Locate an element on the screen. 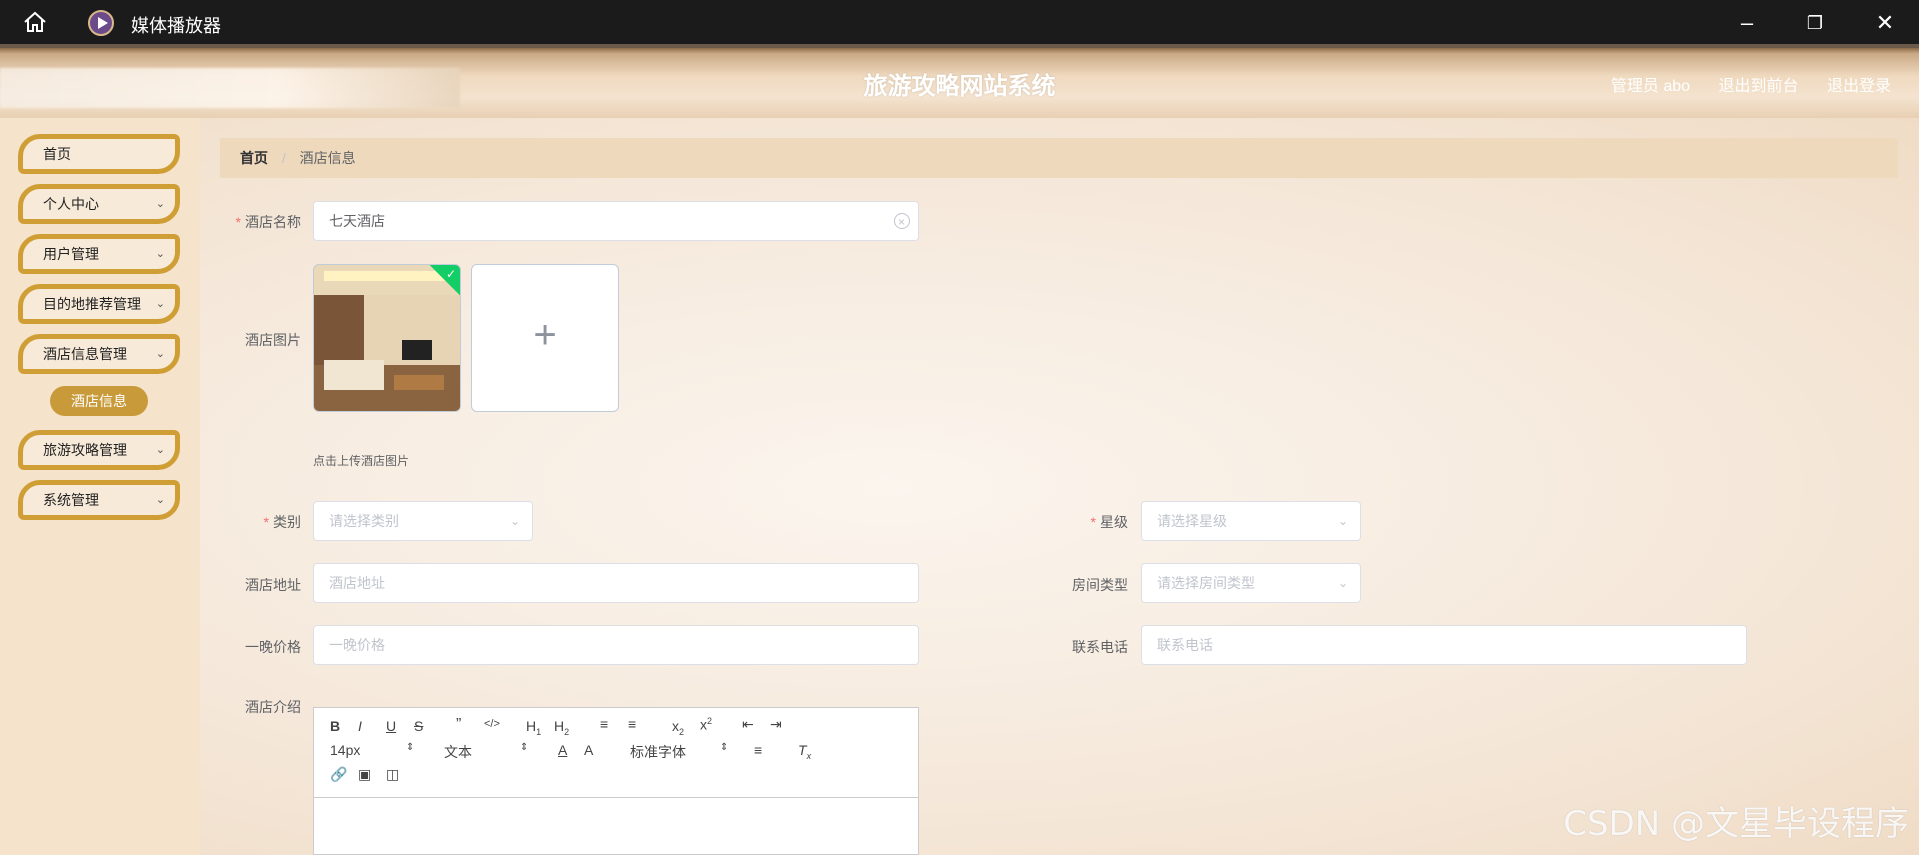 The image size is (1919, 855). breadcrumb-current: 酒店信息 is located at coordinates (327, 158).